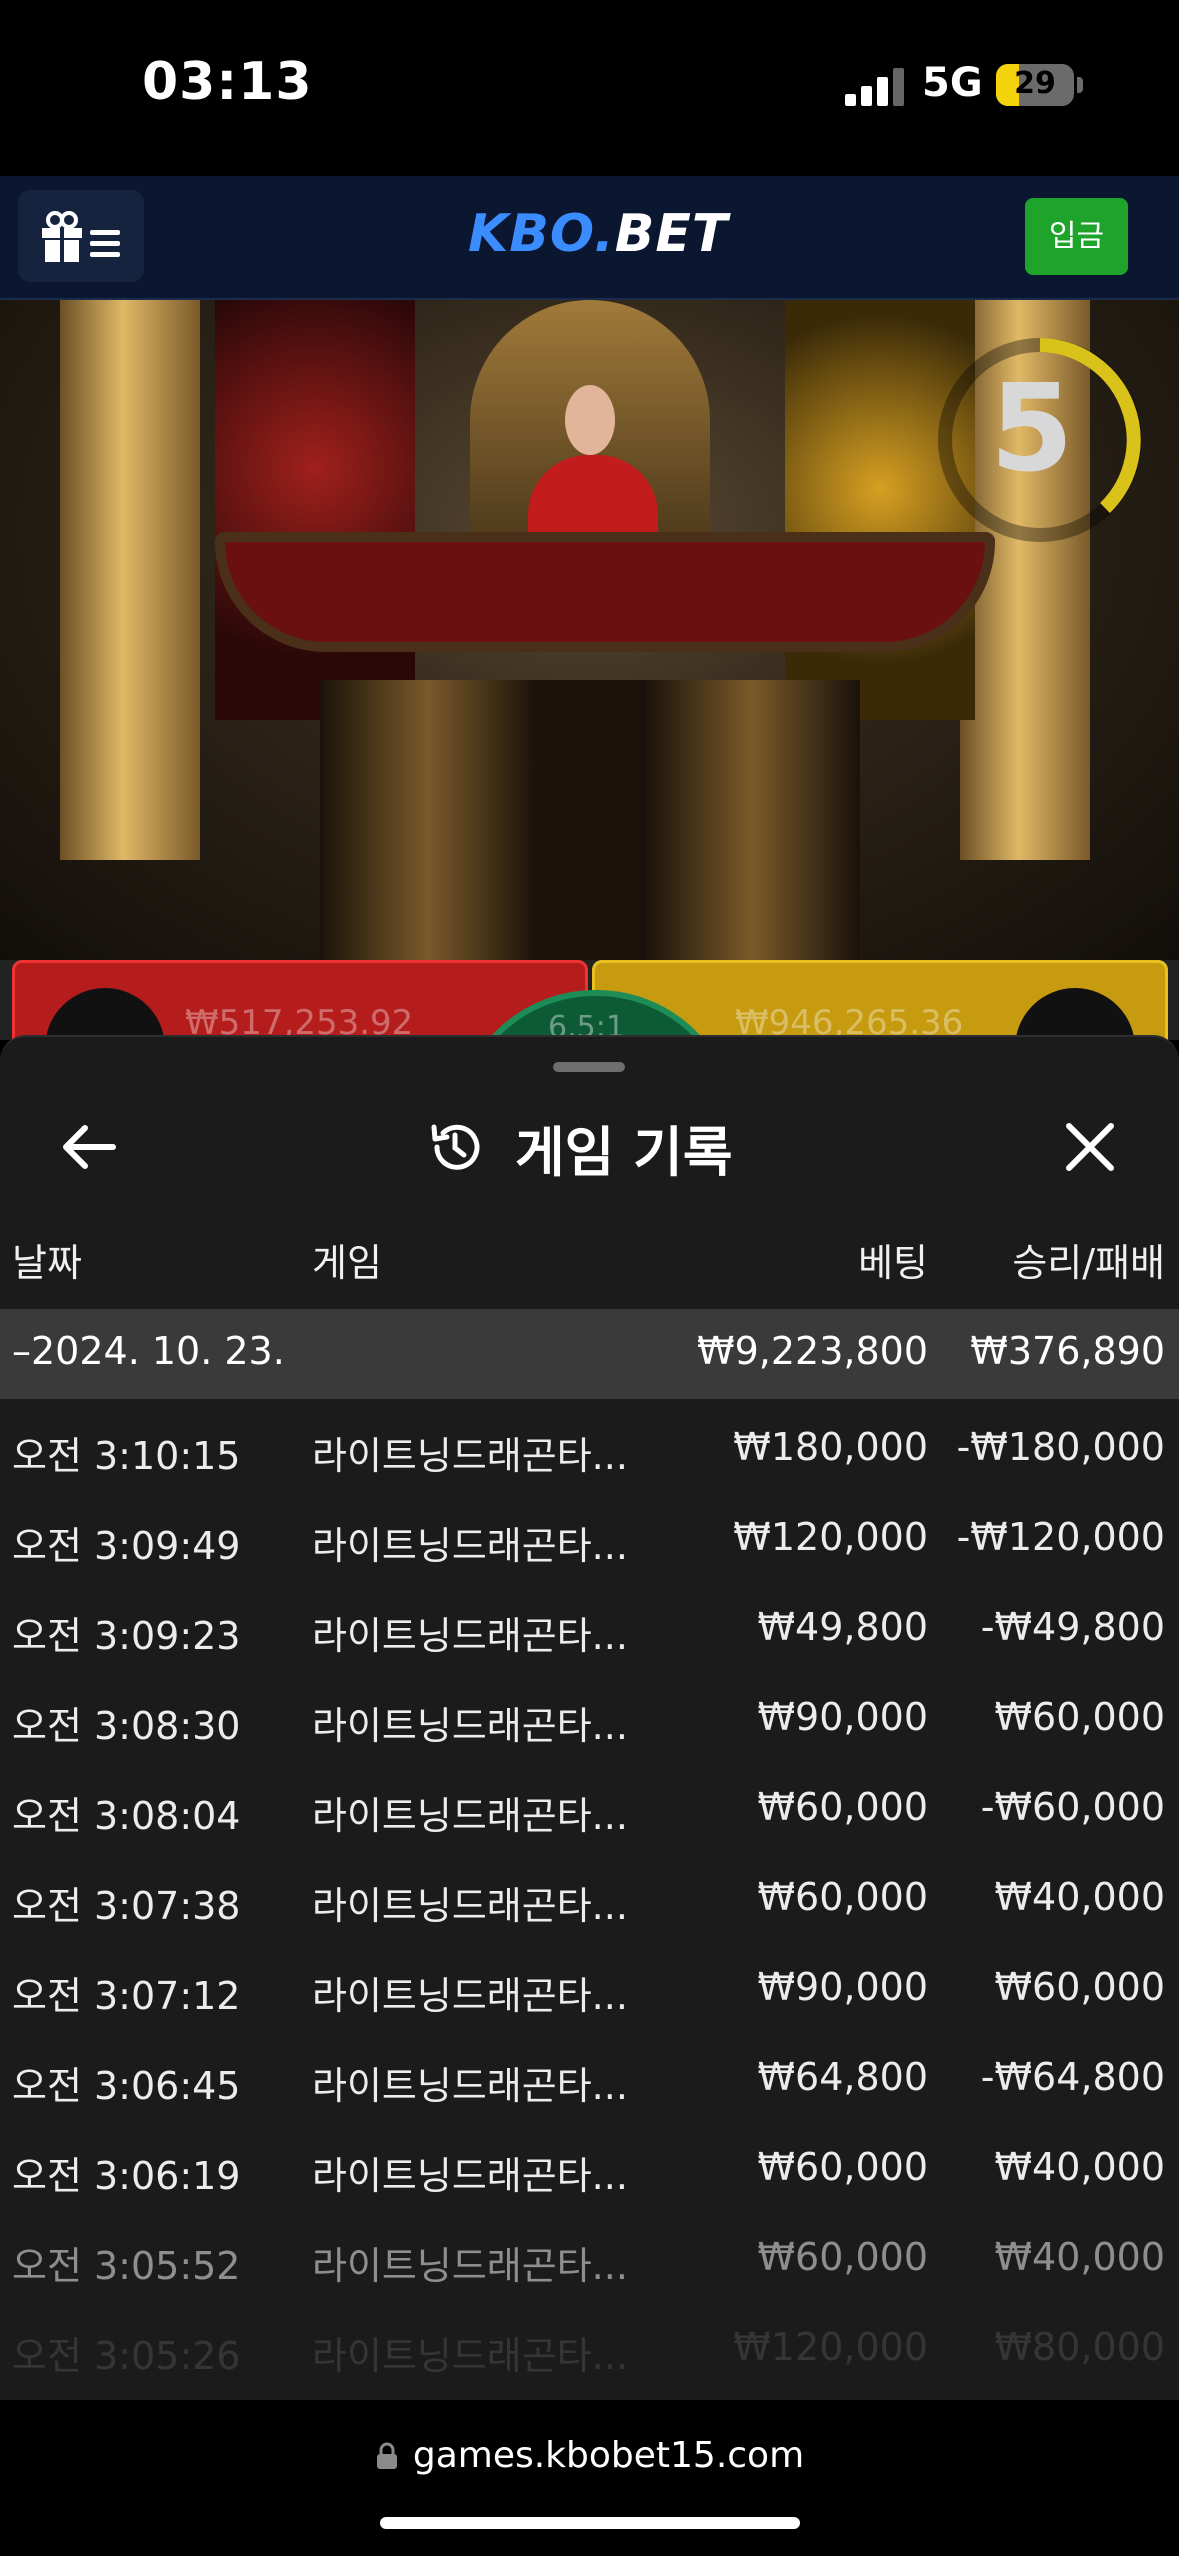 This screenshot has width=1179, height=2556. Describe the element at coordinates (1072, 1627) in the screenshot. I see `row-winloss: -₩49,800` at that location.